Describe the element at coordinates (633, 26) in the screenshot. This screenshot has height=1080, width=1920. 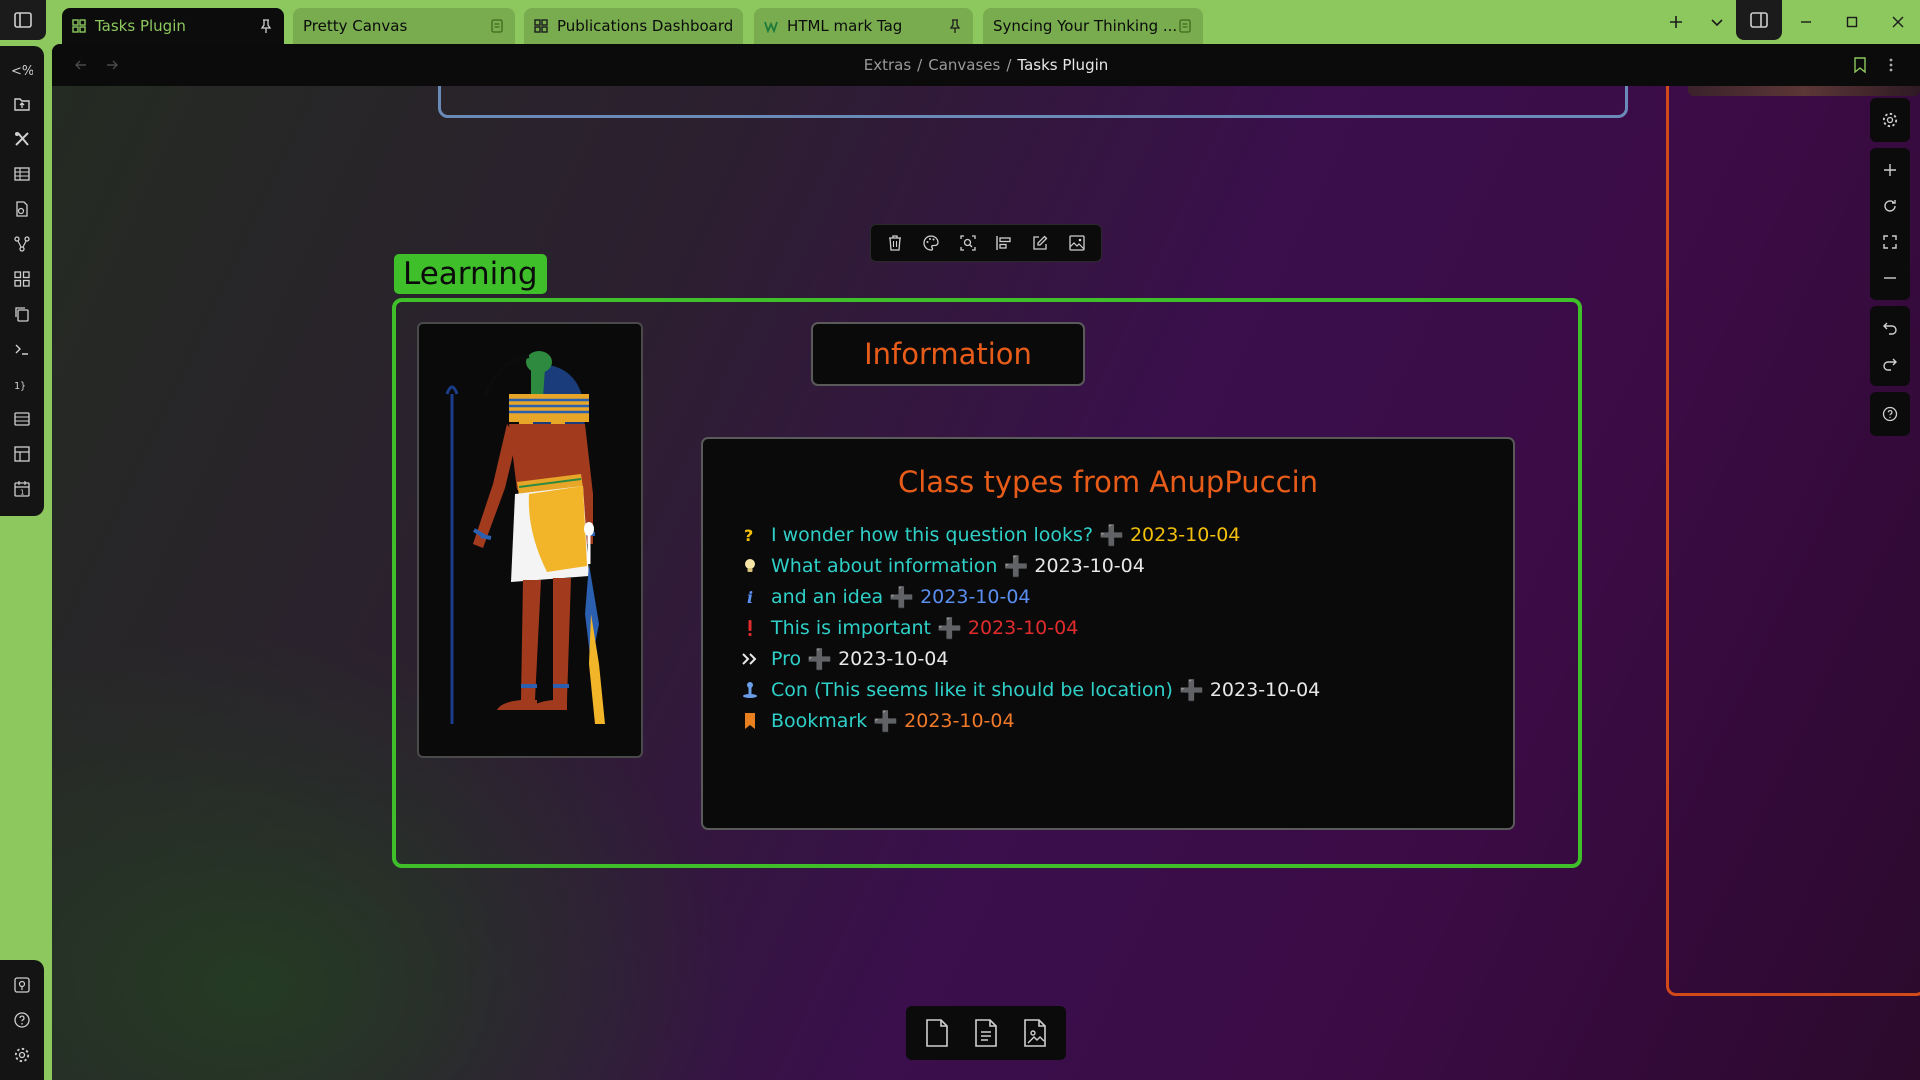
I see `tab-publications-dashboard: Publications Dashboard` at that location.